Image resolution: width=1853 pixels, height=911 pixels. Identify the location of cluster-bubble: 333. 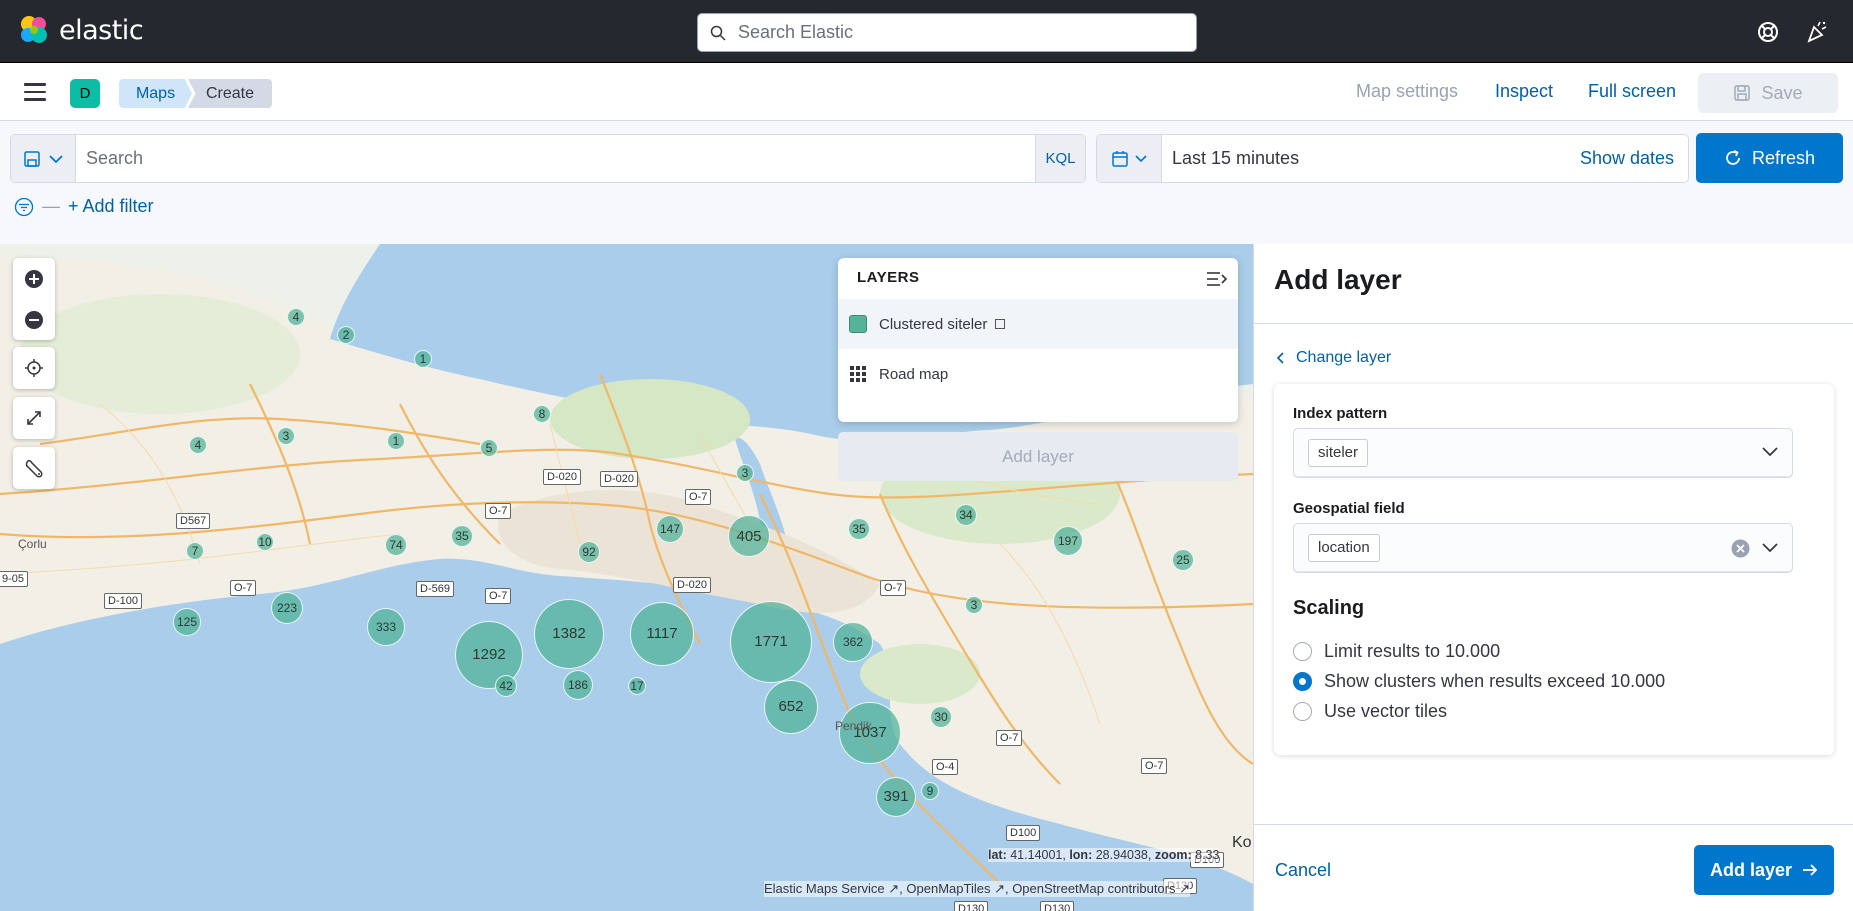
(386, 627).